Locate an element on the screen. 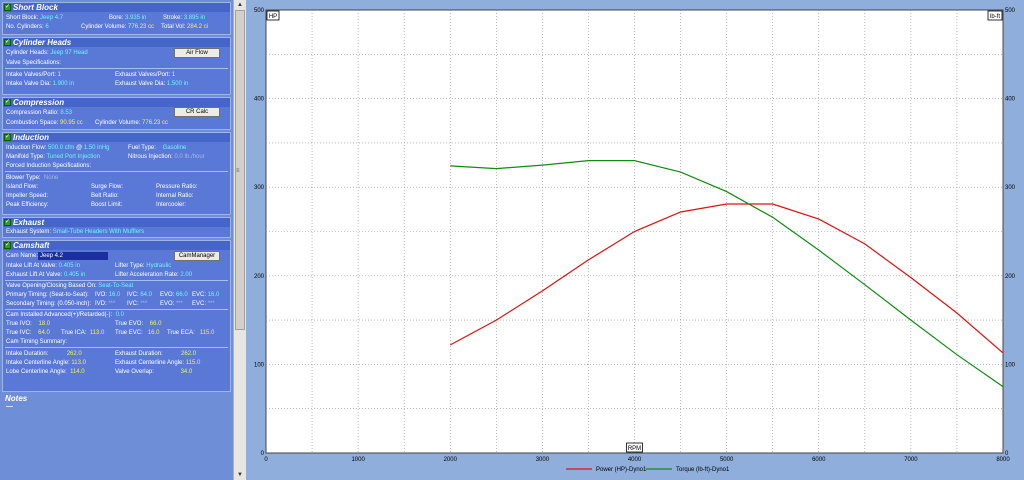 The image size is (1024, 480). internal-ratio-row: Internal Ratio: is located at coordinates (175, 196).